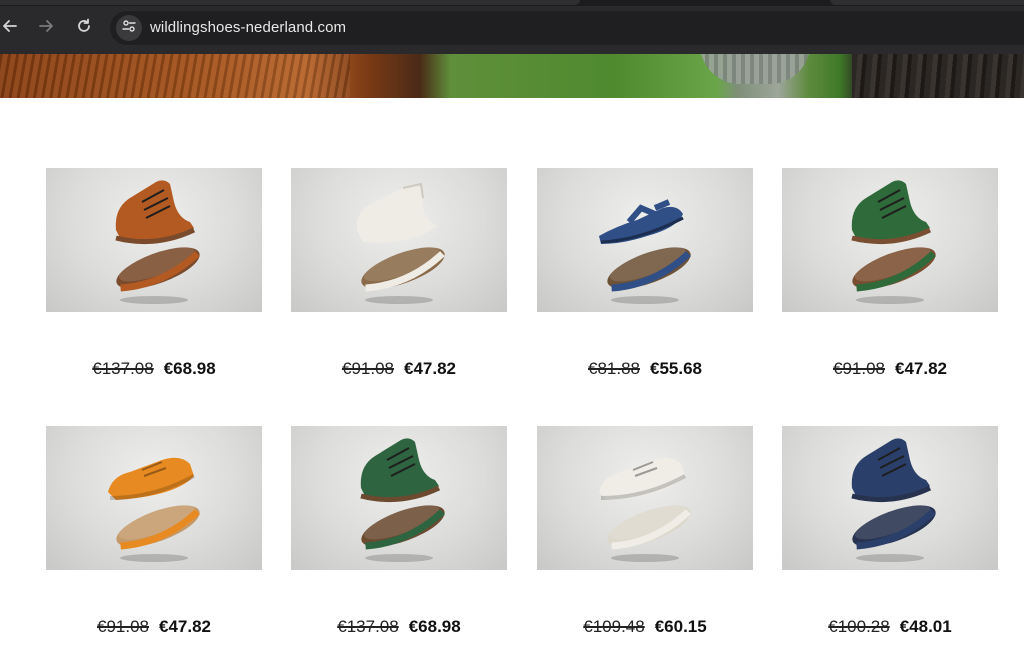  I want to click on product-card: €100.28 €48.01, so click(890, 533).